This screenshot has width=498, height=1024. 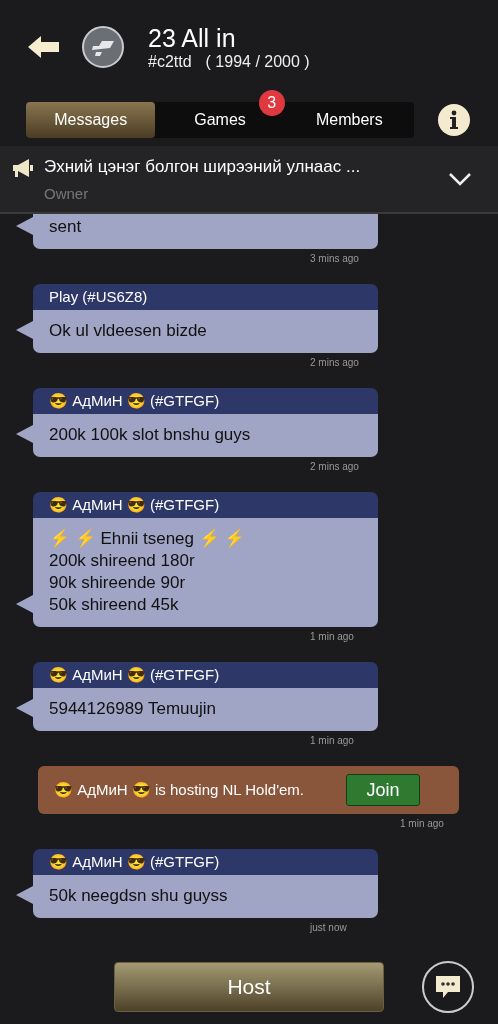 I want to click on sender-name: Play (#US6Z8), so click(x=98, y=296).